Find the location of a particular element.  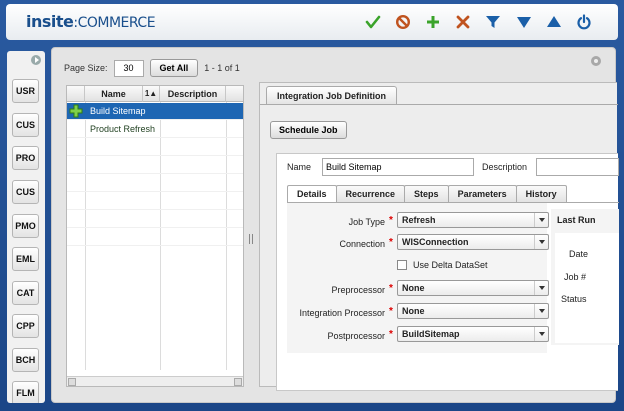

preprocessor-value: None is located at coordinates (413, 288).